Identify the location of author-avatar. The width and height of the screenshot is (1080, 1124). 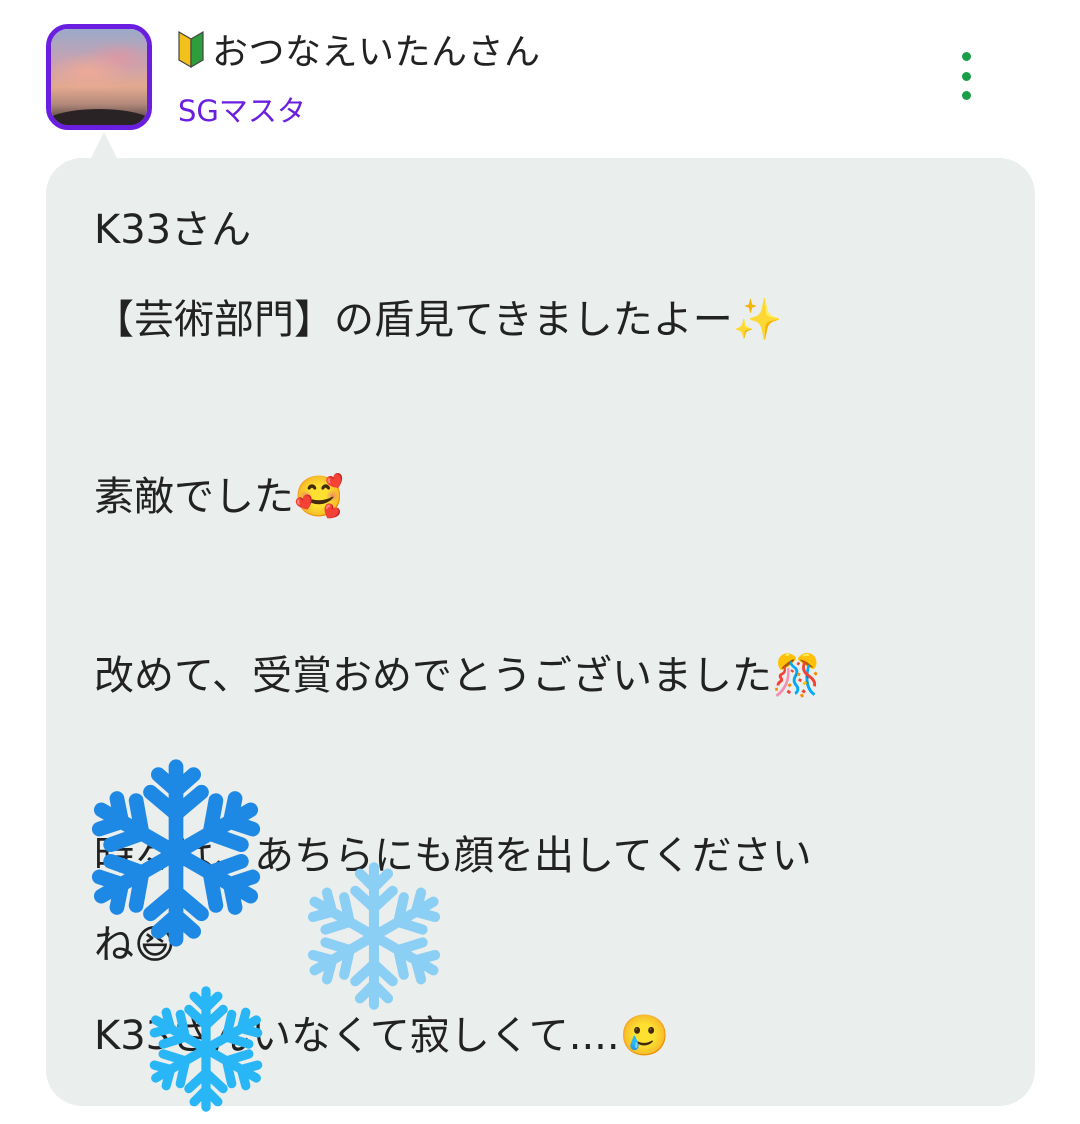
(99, 77).